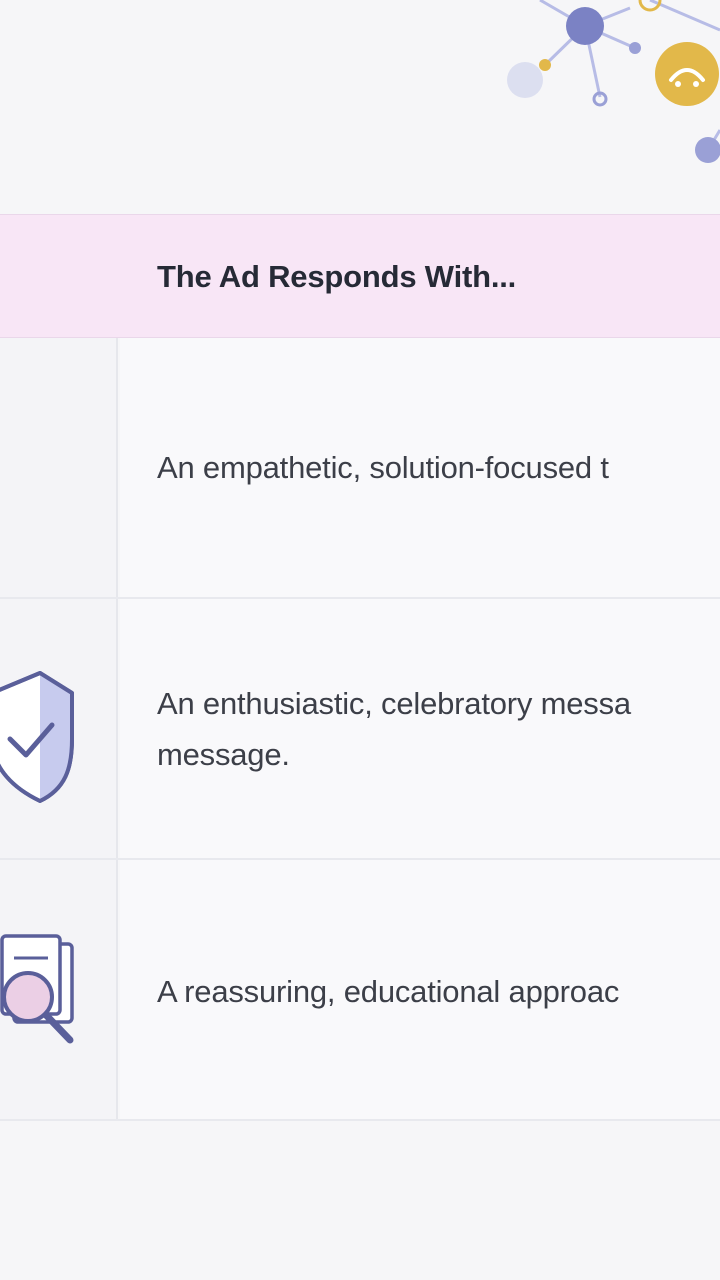 The image size is (720, 1280). What do you see at coordinates (394, 703) in the screenshot?
I see `response-text-line-1: An enthusiastic, celebratory messa` at bounding box center [394, 703].